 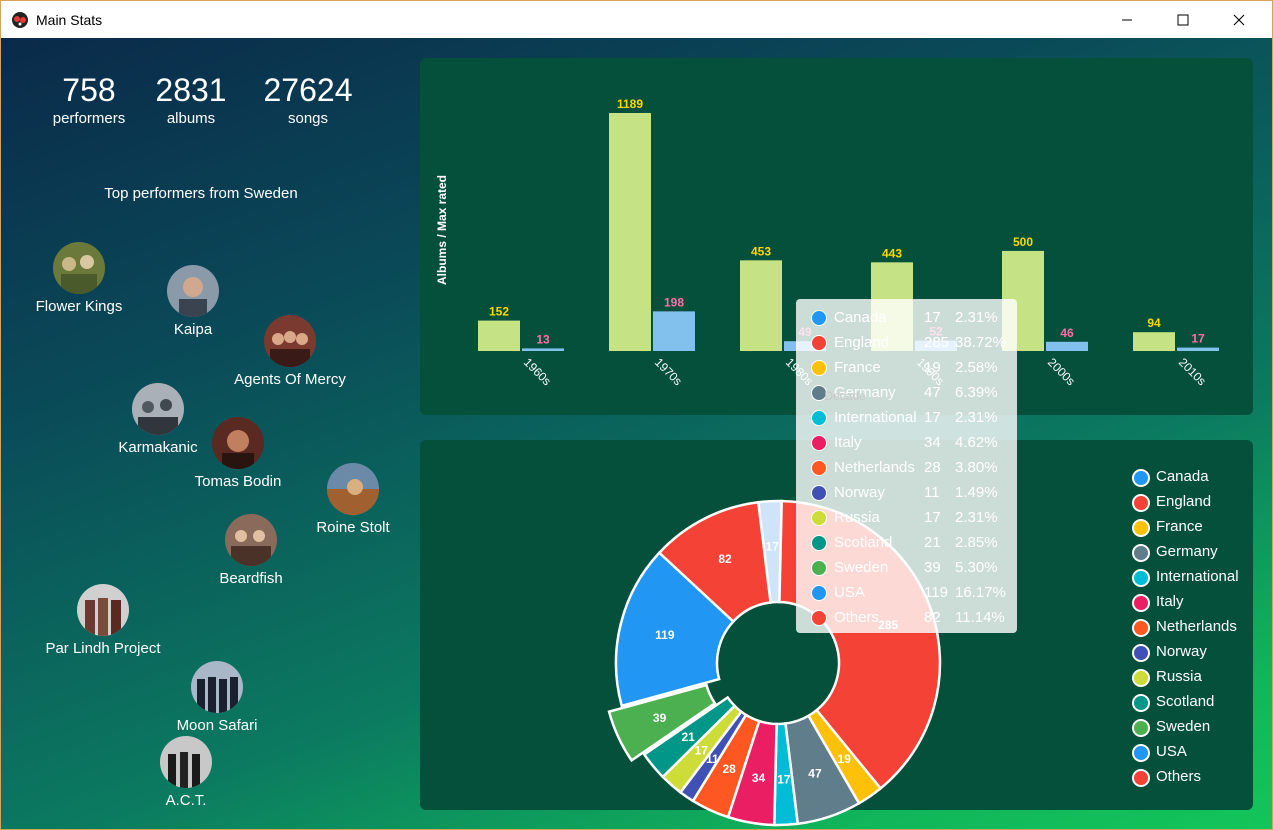 I want to click on bar-value-label: 46, so click(x=1067, y=333).